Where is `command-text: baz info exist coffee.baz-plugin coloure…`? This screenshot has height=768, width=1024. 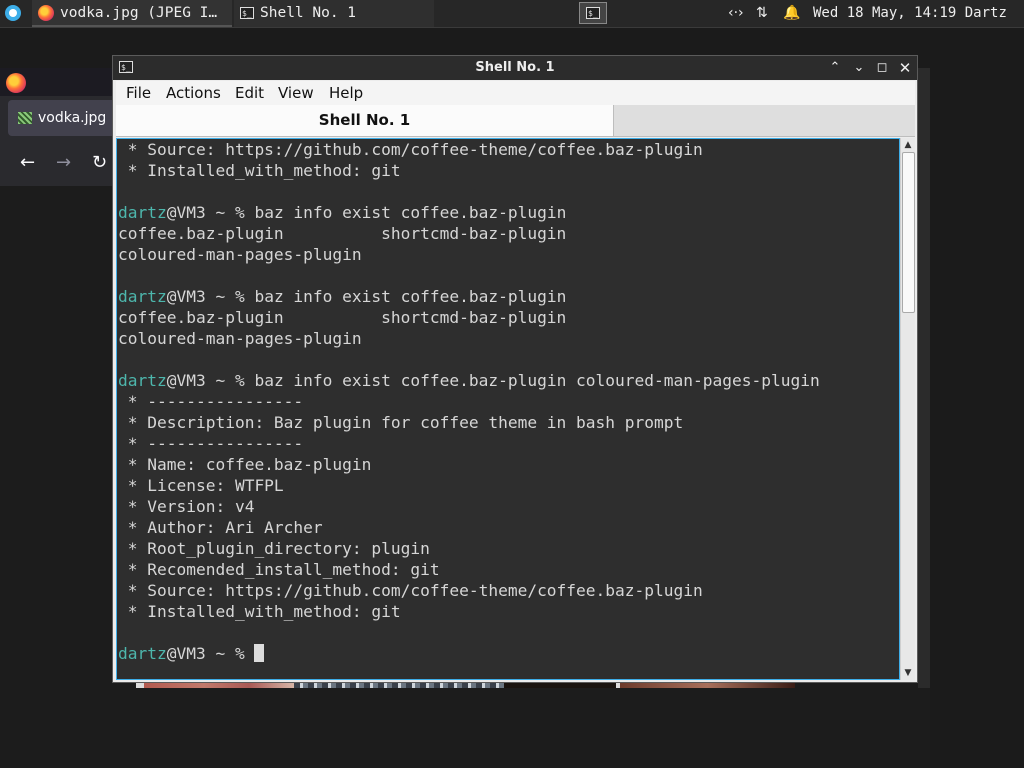 command-text: baz info exist coffee.baz-plugin coloure… is located at coordinates (537, 380).